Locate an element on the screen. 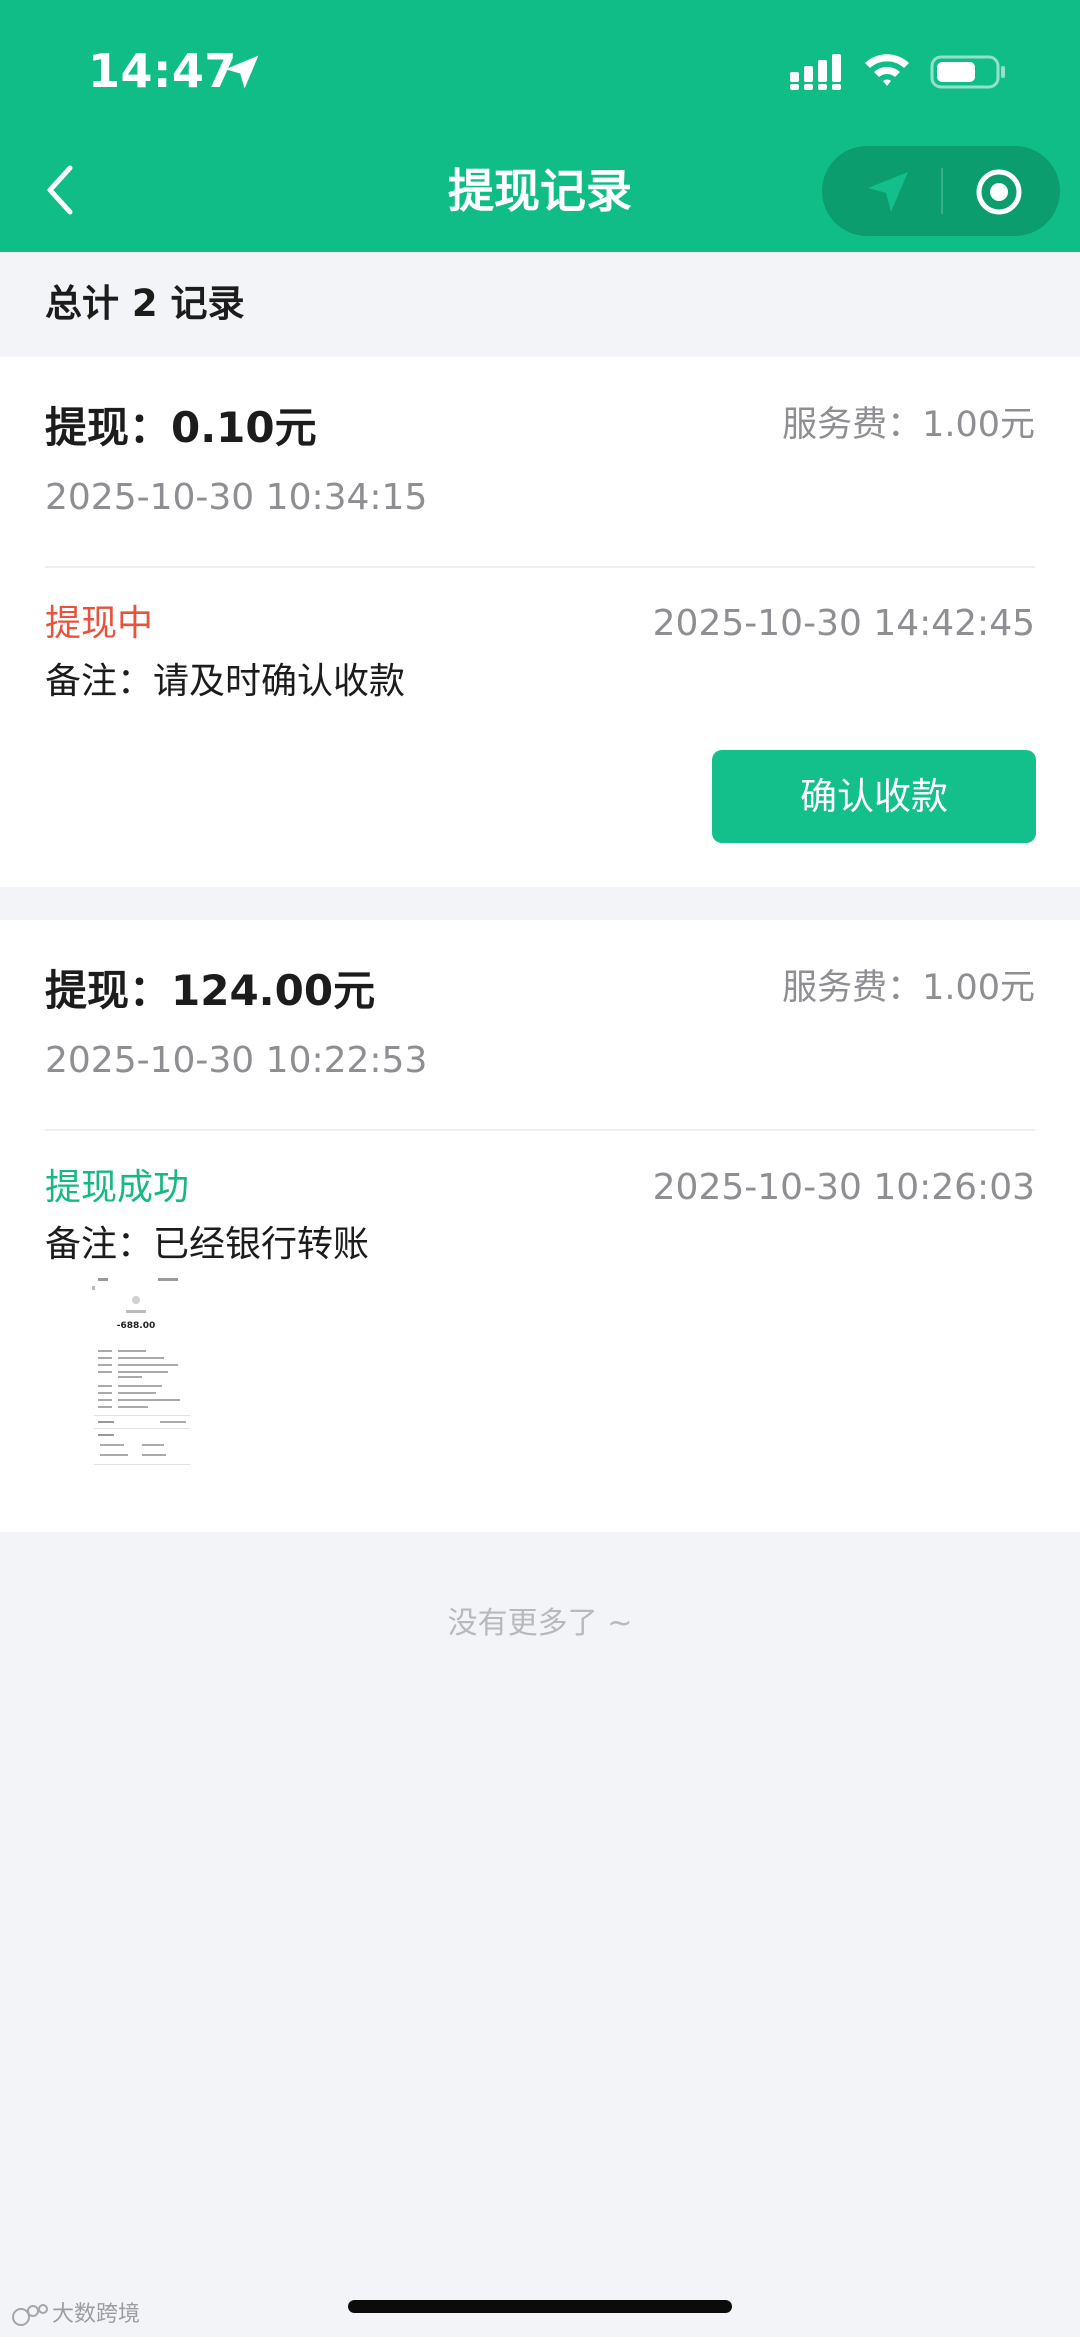 Image resolution: width=1080 pixels, height=2337 pixels. updated-time: 2025-10-30 14:42:45 is located at coordinates (843, 623).